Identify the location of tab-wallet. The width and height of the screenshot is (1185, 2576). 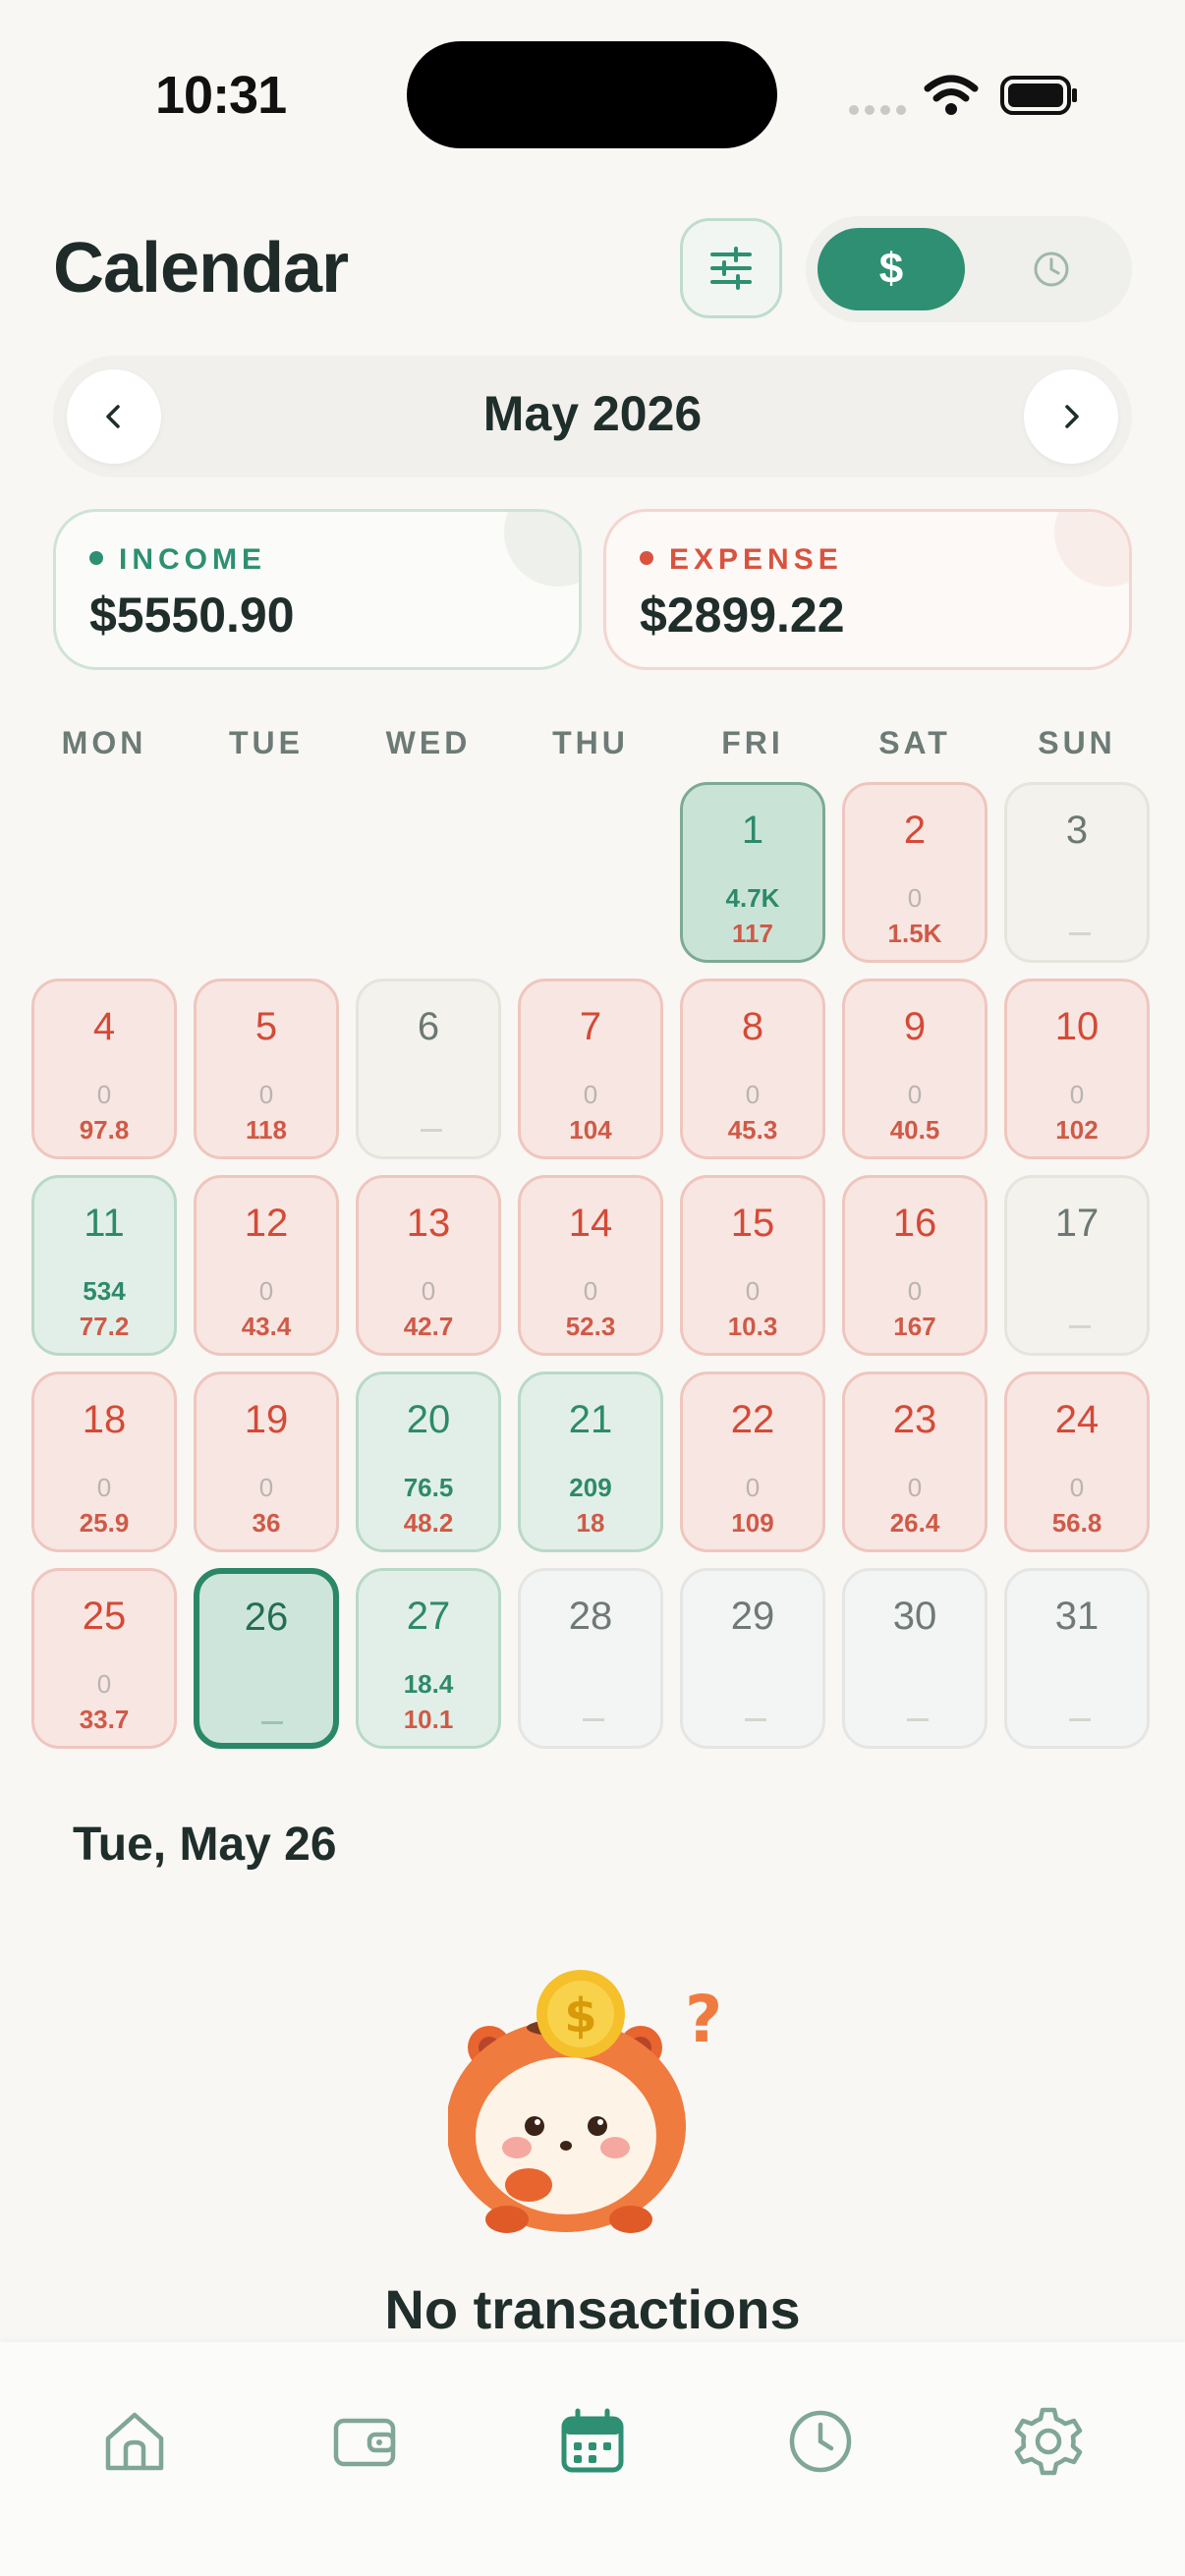
(365, 2441).